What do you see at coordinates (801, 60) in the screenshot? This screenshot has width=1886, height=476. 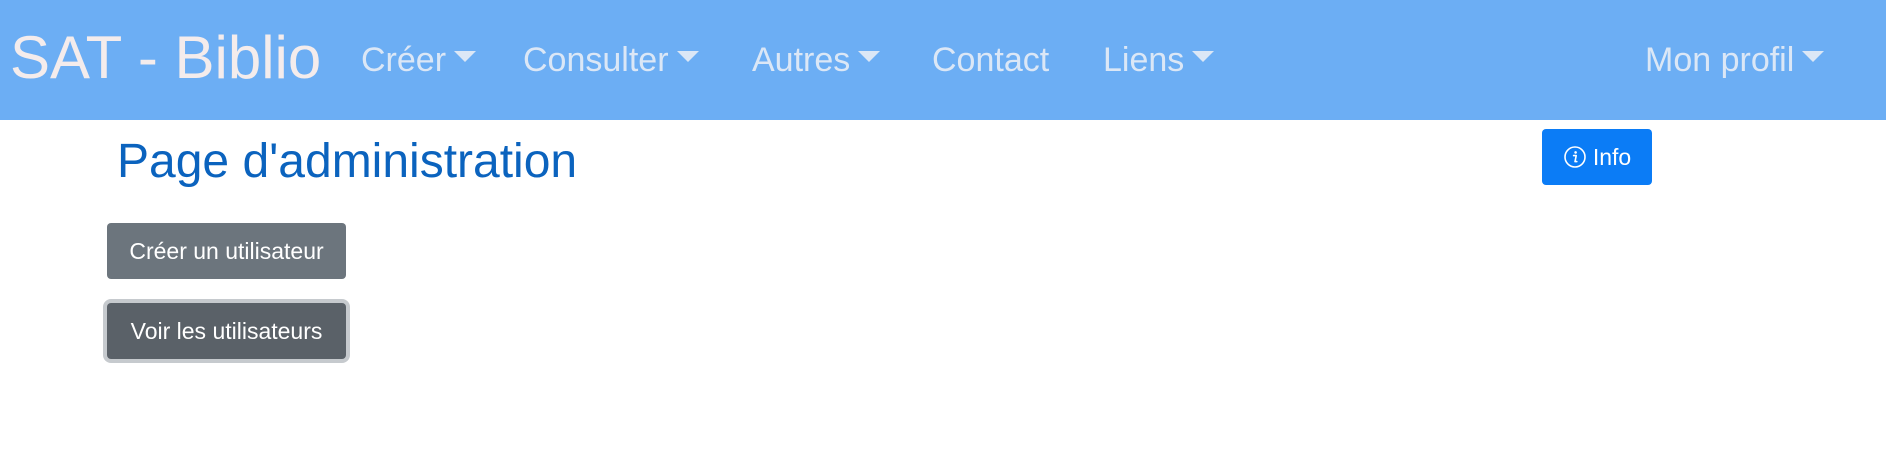 I see `nav-item-label: Autres` at bounding box center [801, 60].